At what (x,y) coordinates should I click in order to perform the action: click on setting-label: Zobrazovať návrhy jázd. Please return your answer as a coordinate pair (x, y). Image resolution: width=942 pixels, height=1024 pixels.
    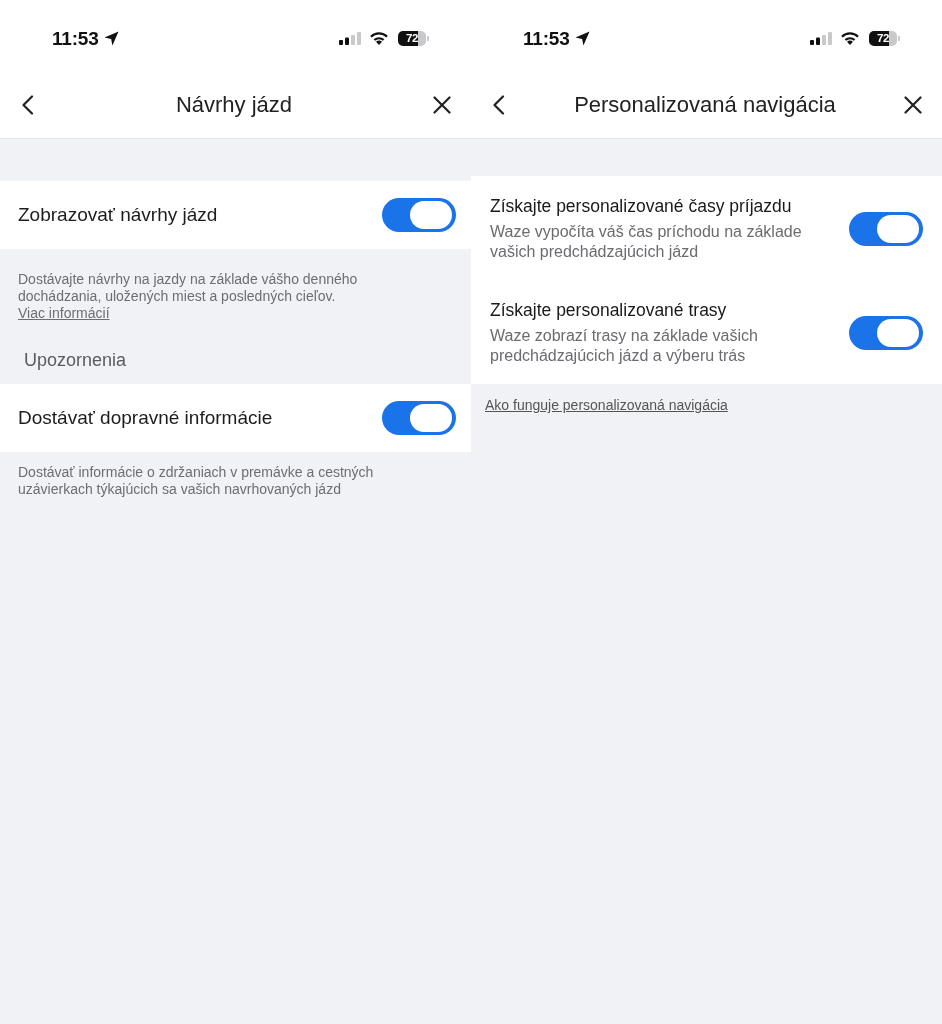
    Looking at the image, I should click on (118, 214).